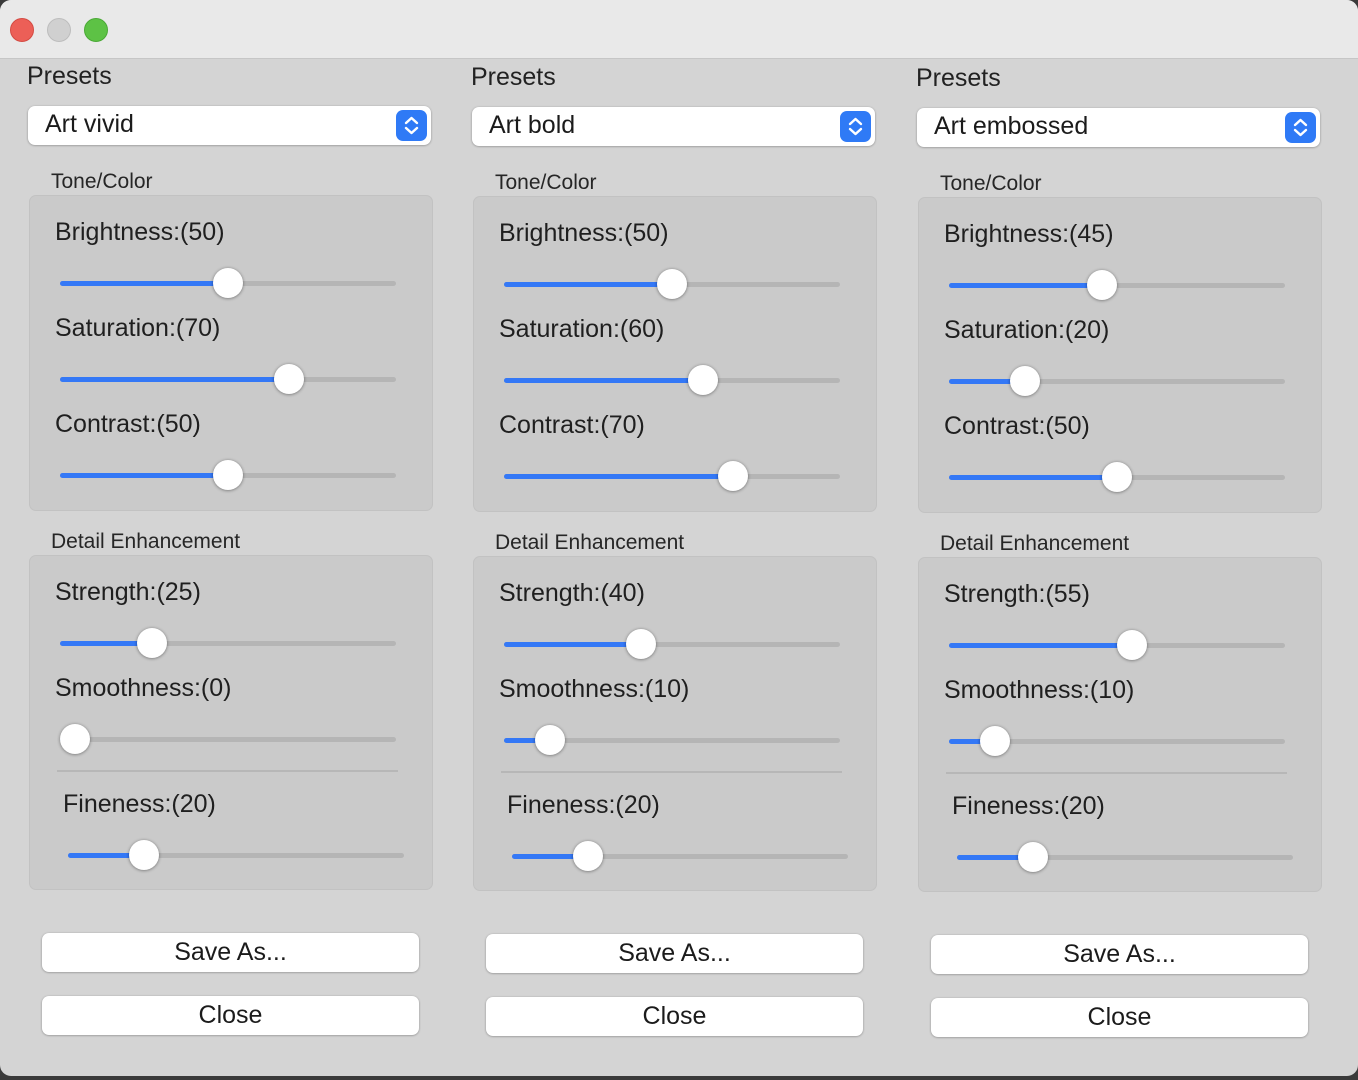 The height and width of the screenshot is (1080, 1358). Describe the element at coordinates (679, 29) in the screenshot. I see `title-bar` at that location.